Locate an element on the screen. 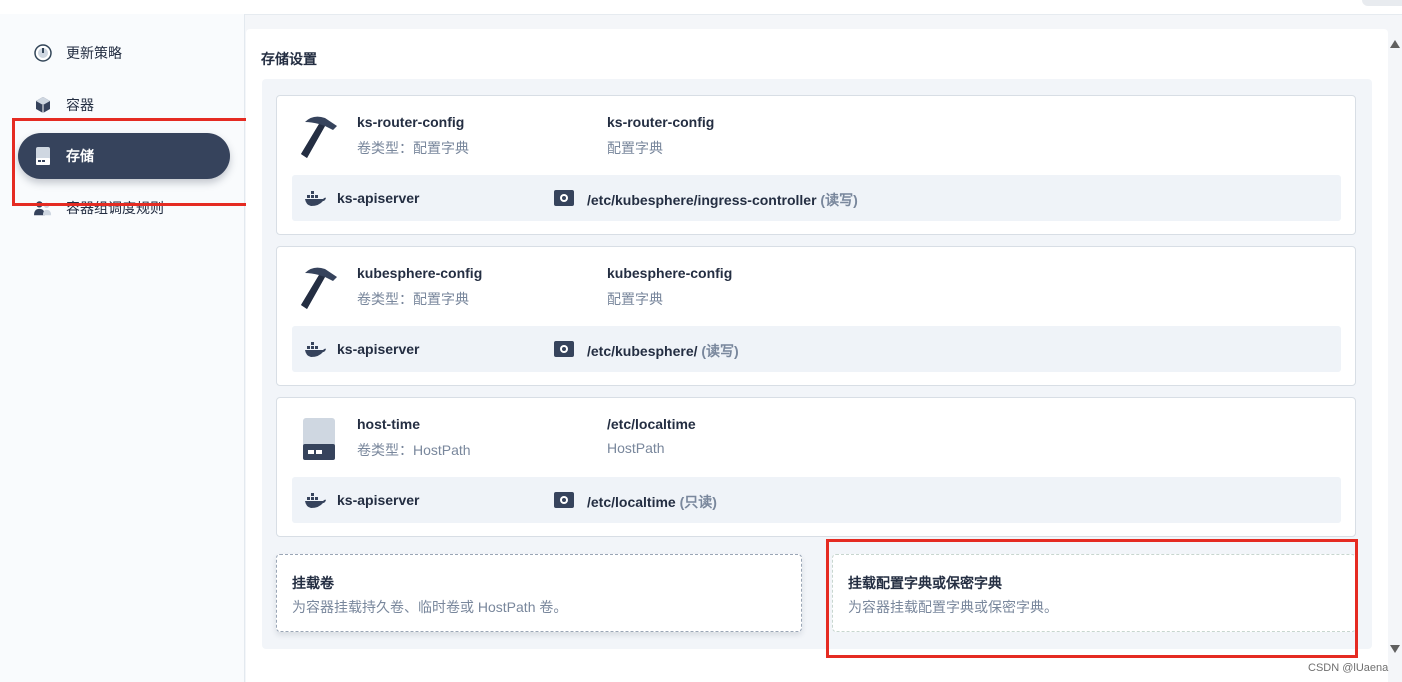 The width and height of the screenshot is (1402, 682). mount-config-desc: 为容器挂载配置字典或保密字典。 is located at coordinates (953, 607).